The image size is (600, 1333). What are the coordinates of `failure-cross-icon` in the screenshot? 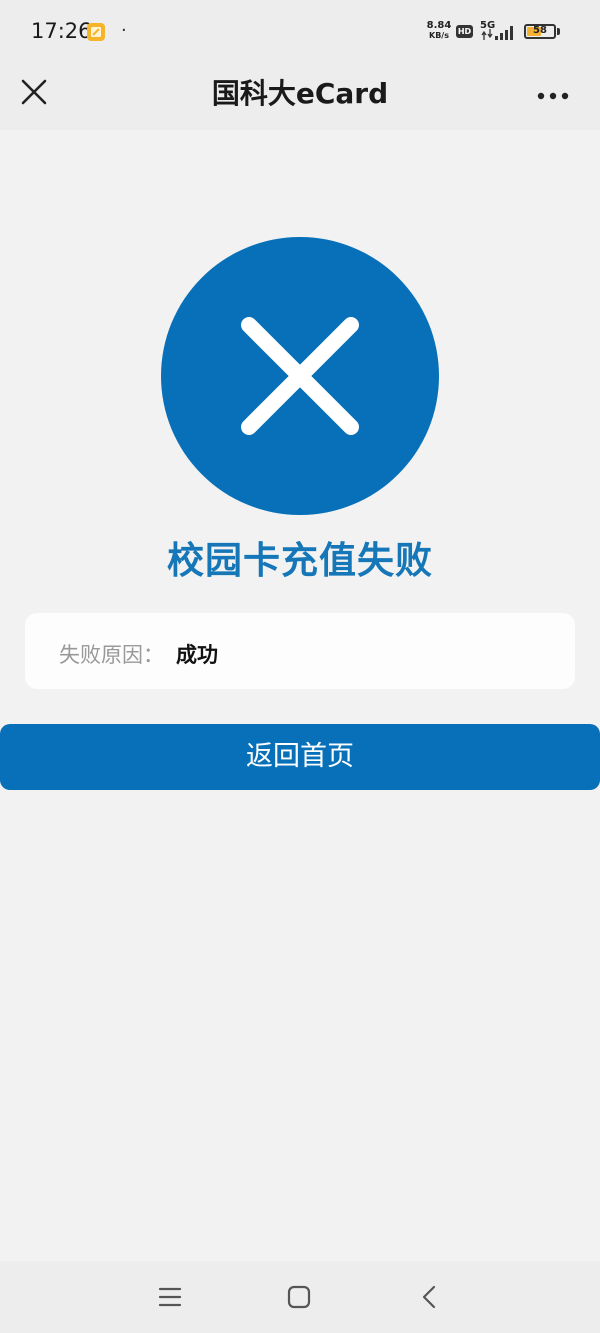 It's located at (300, 376).